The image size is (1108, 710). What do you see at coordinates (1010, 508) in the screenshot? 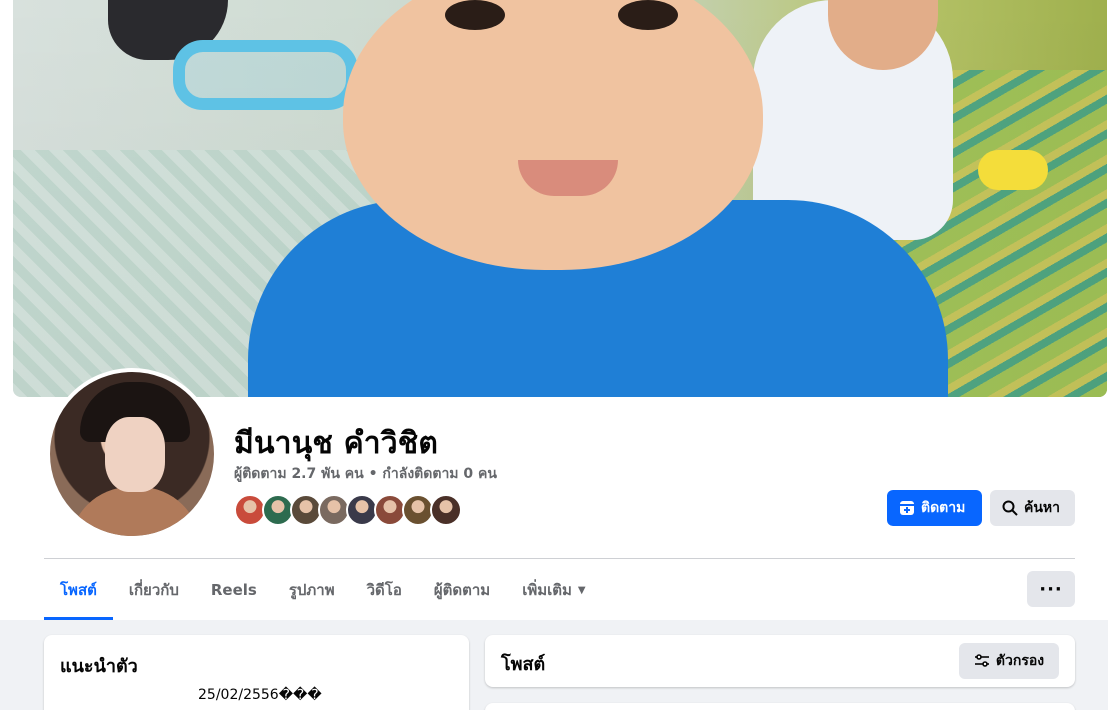
I see `search-icon` at bounding box center [1010, 508].